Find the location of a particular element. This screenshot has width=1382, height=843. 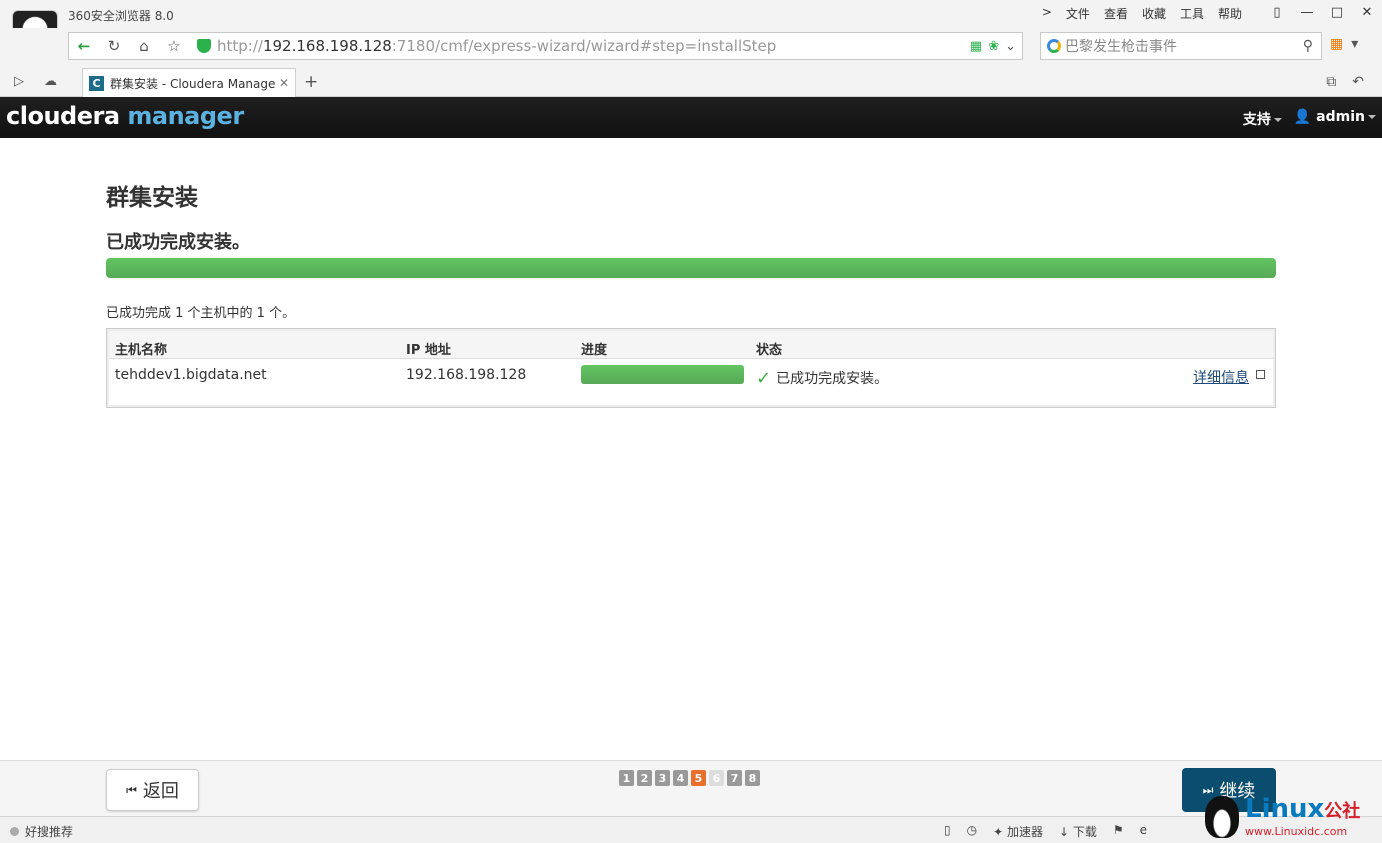

linuxidc-watermark: Linux公社 www.Linuxidc.com is located at coordinates (1282, 817).